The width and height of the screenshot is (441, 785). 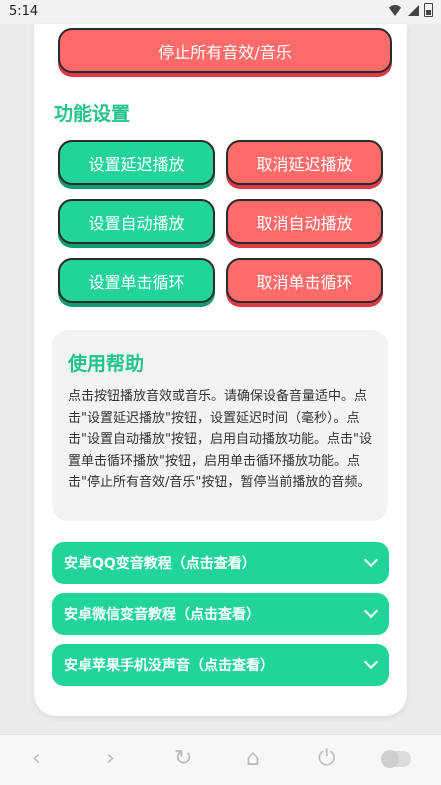 What do you see at coordinates (136, 162) in the screenshot?
I see `set-delay-button: 设置延迟播放` at bounding box center [136, 162].